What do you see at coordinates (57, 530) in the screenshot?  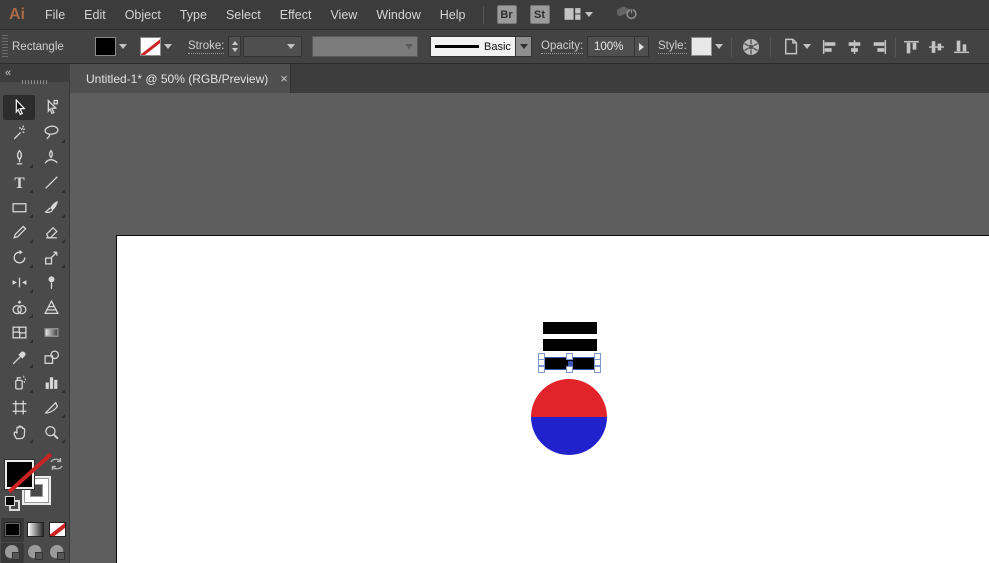 I see `none-button` at bounding box center [57, 530].